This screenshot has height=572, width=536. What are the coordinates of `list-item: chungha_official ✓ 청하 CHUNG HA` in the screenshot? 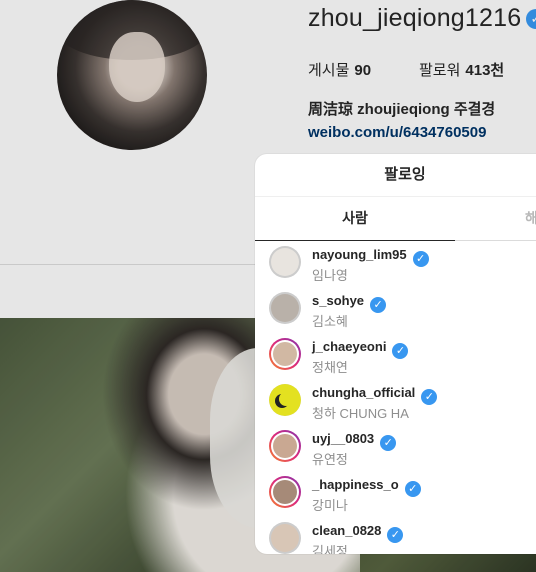 It's located at (395, 401).